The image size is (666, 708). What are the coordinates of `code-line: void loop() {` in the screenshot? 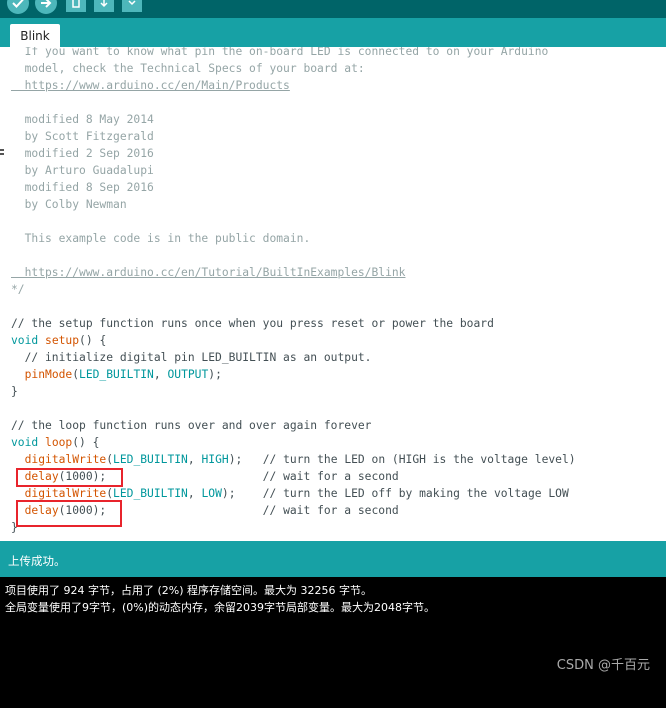 It's located at (293, 442).